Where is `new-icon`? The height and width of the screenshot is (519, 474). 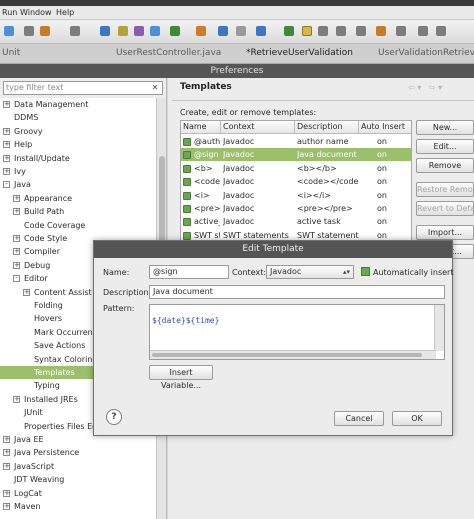
new-icon is located at coordinates (45, 31).